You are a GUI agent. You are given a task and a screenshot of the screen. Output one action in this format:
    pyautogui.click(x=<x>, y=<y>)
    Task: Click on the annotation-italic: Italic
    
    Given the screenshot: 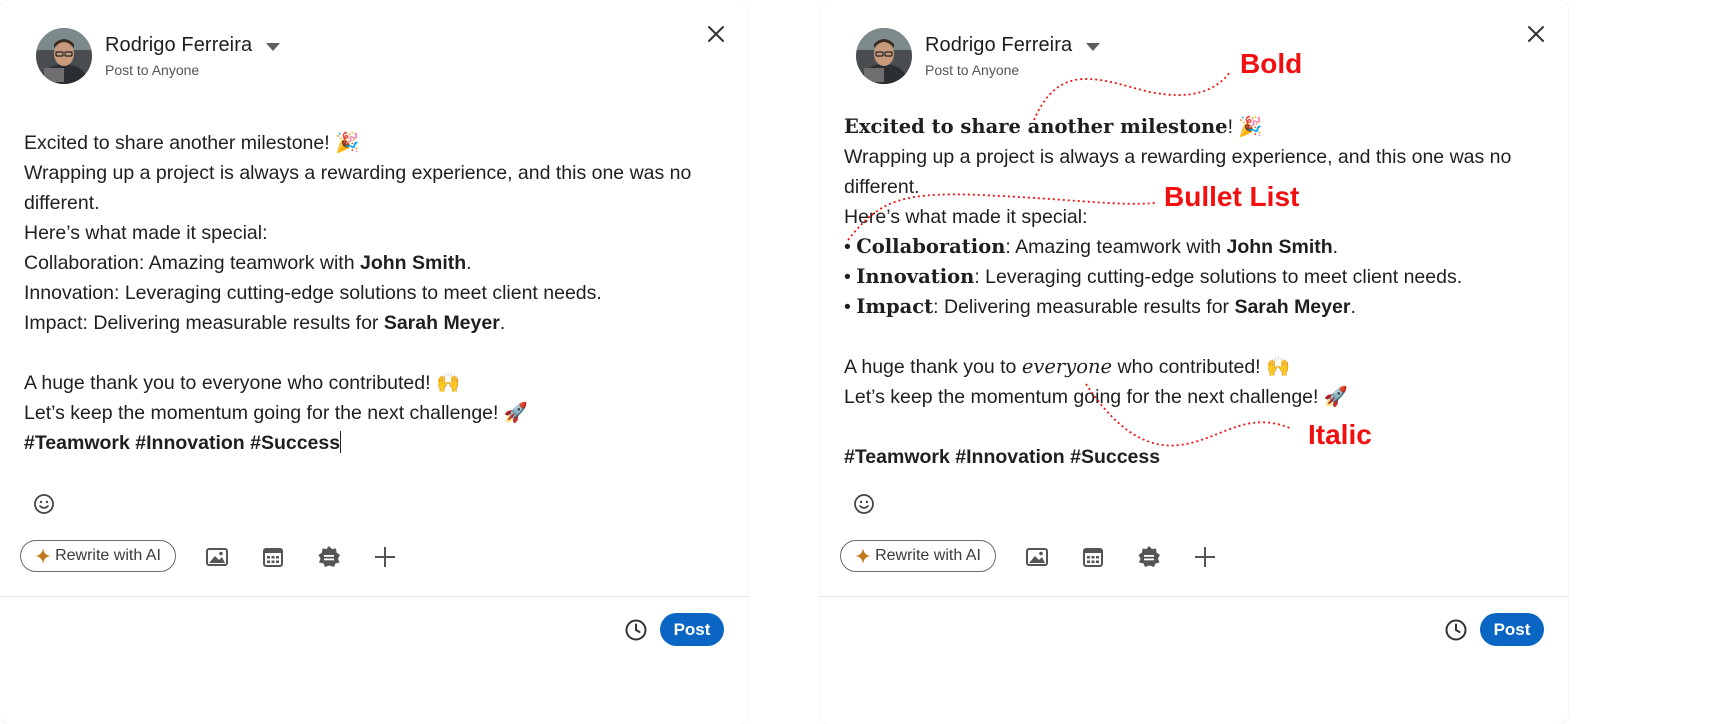 What is the action you would take?
    pyautogui.click(x=1340, y=434)
    